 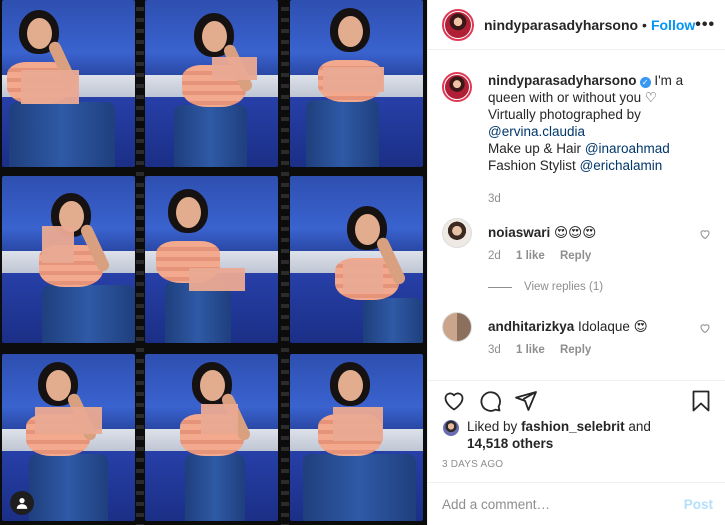 I want to click on user-tag-button, so click(x=22, y=503).